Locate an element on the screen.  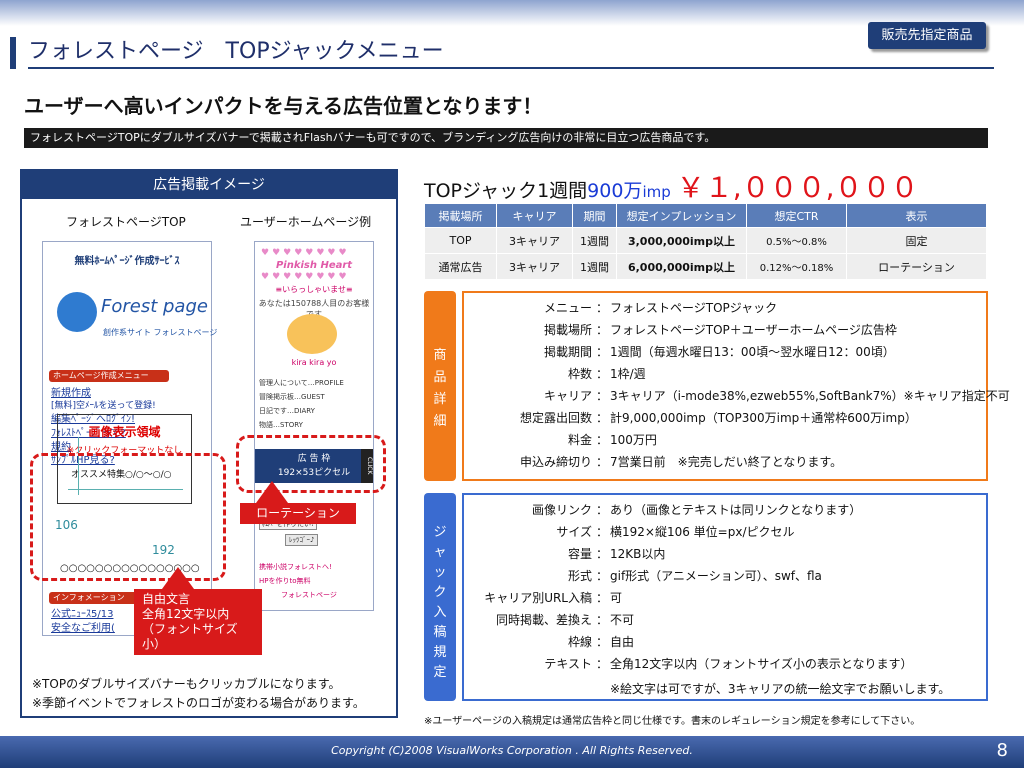
link-profile: 管理人について…PROFILE is located at coordinates (301, 383).